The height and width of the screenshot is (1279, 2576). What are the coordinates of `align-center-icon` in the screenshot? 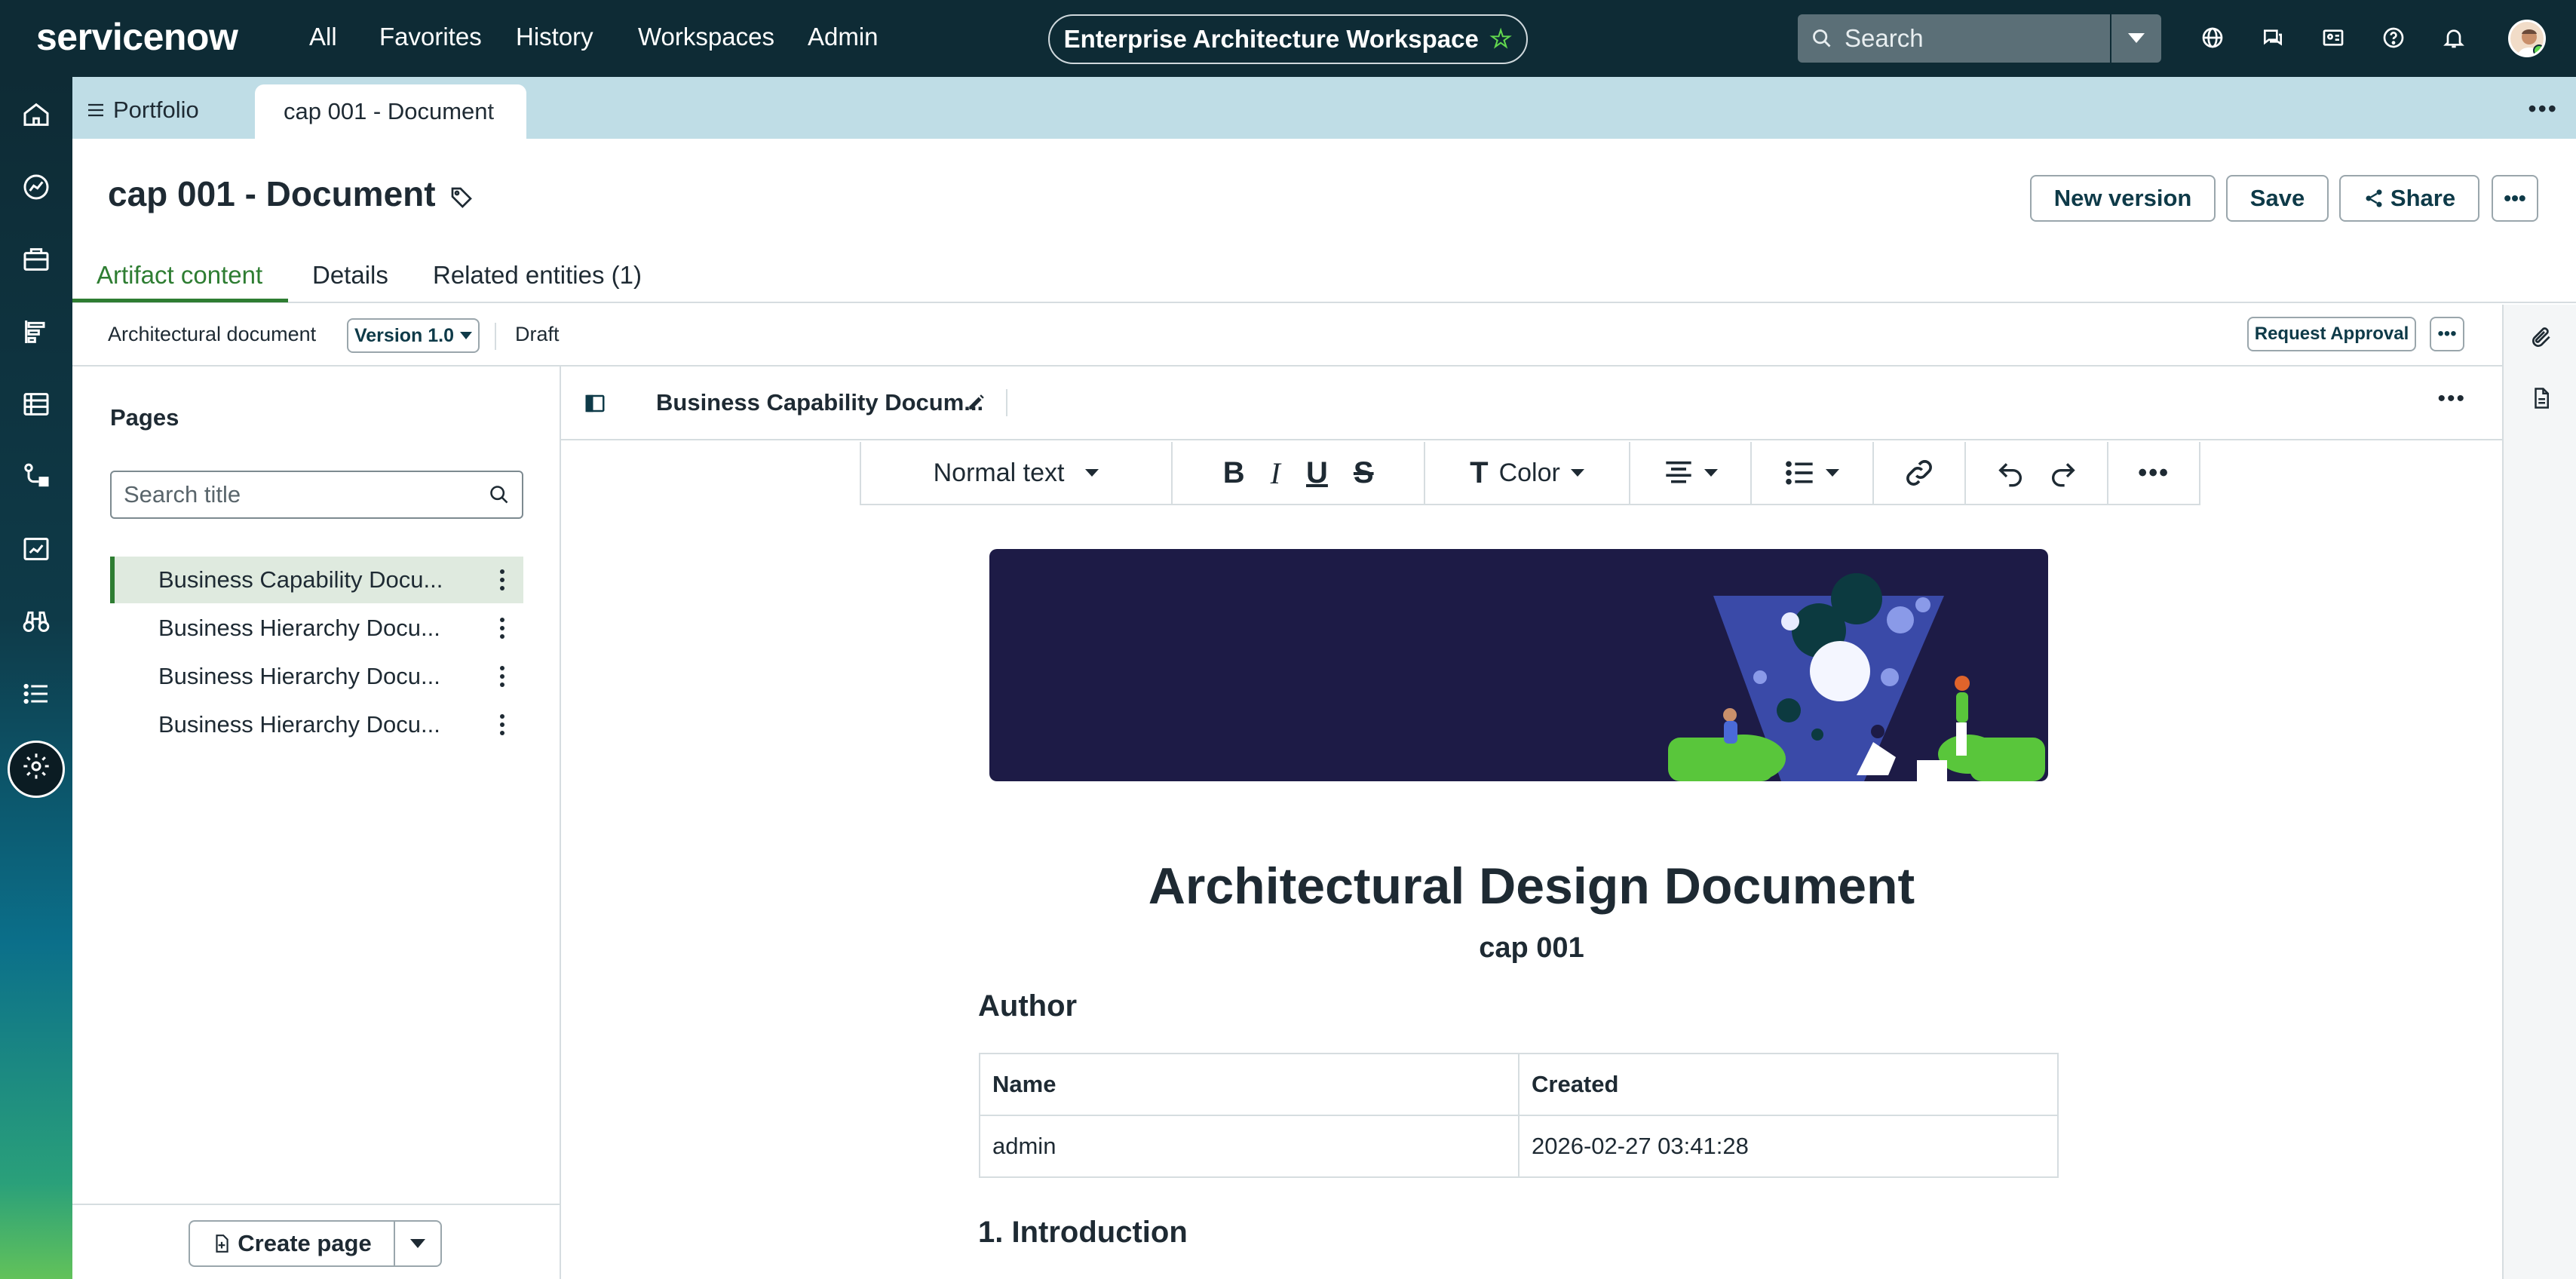 It's located at (1679, 473).